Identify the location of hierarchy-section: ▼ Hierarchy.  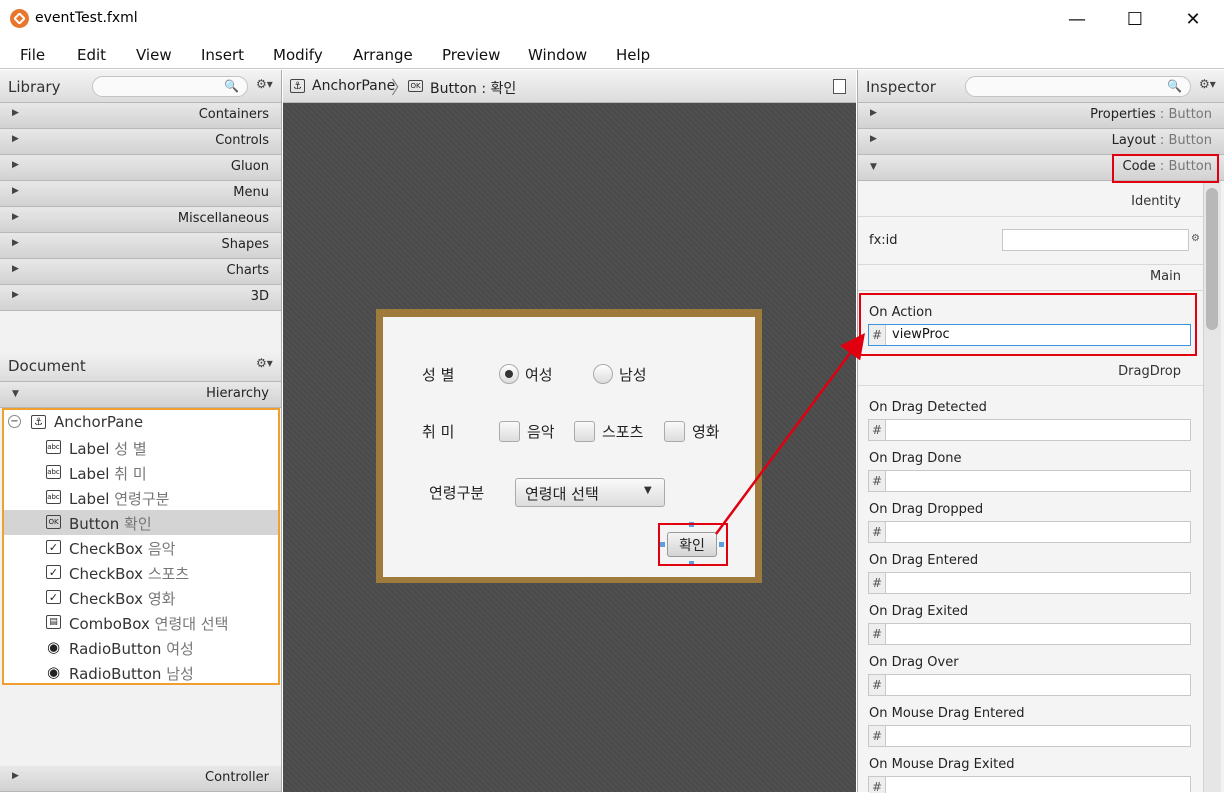
(140, 395).